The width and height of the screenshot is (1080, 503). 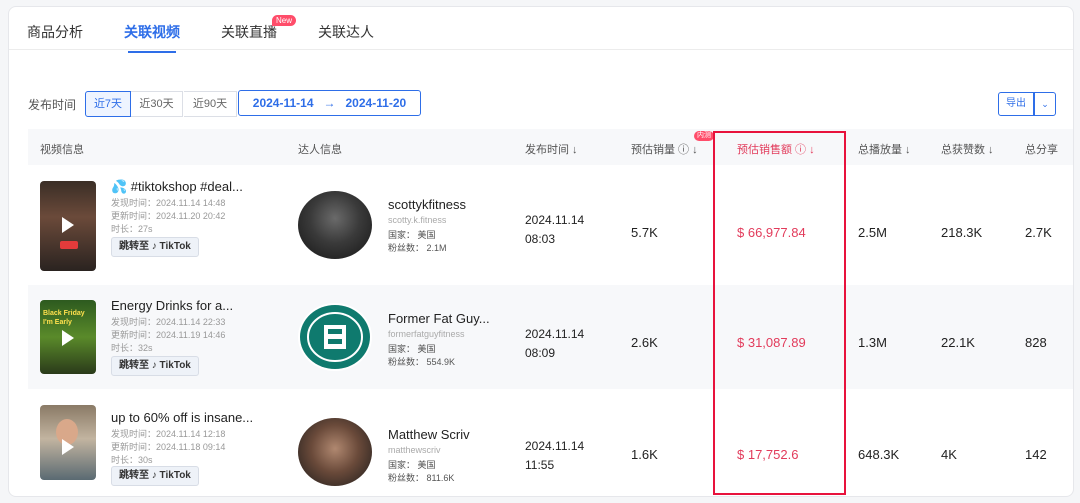 I want to click on col-views-sort: 总播放量 ↓, so click(x=884, y=149).